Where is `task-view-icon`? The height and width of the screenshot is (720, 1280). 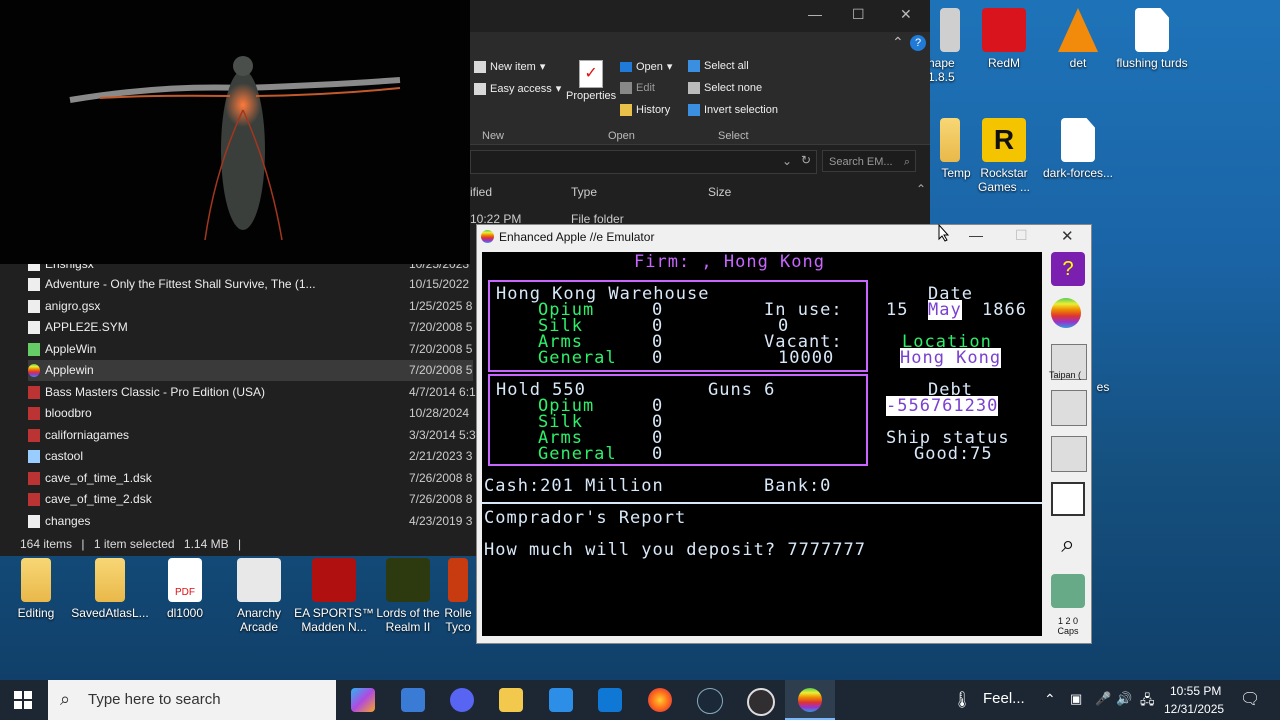
task-view-icon is located at coordinates (413, 700).